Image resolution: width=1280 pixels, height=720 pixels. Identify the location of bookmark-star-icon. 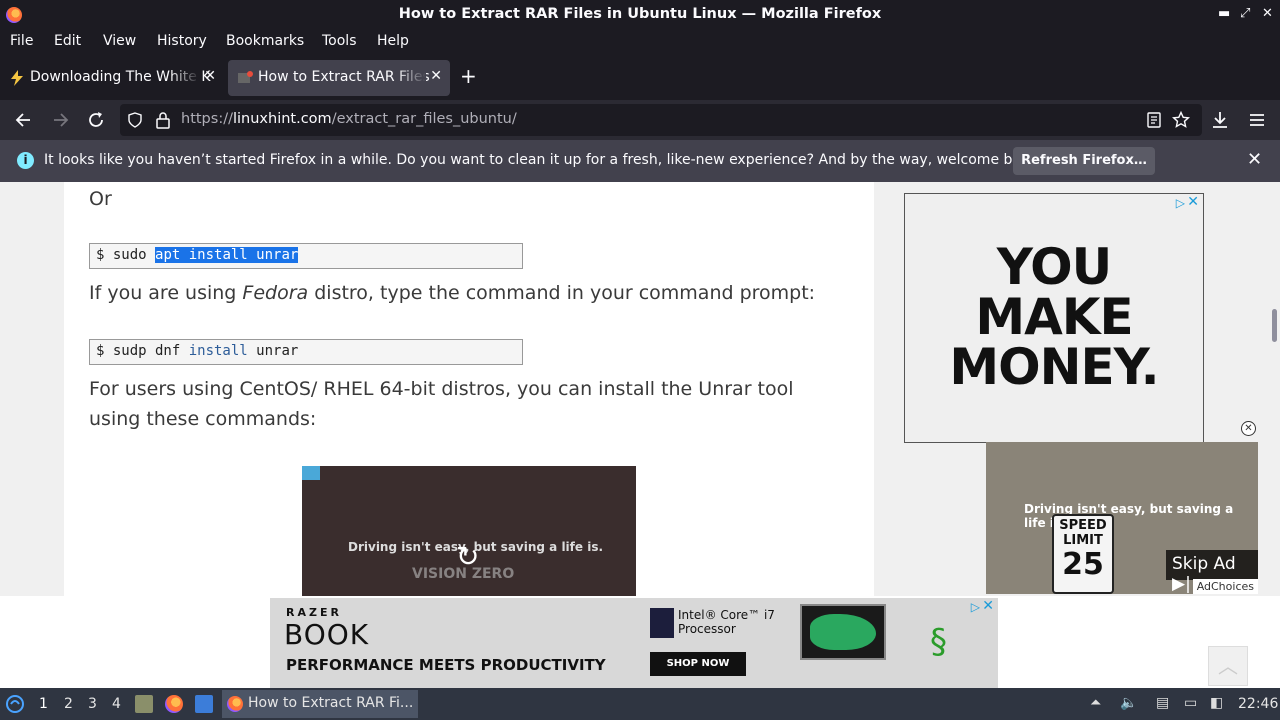
(1181, 120).